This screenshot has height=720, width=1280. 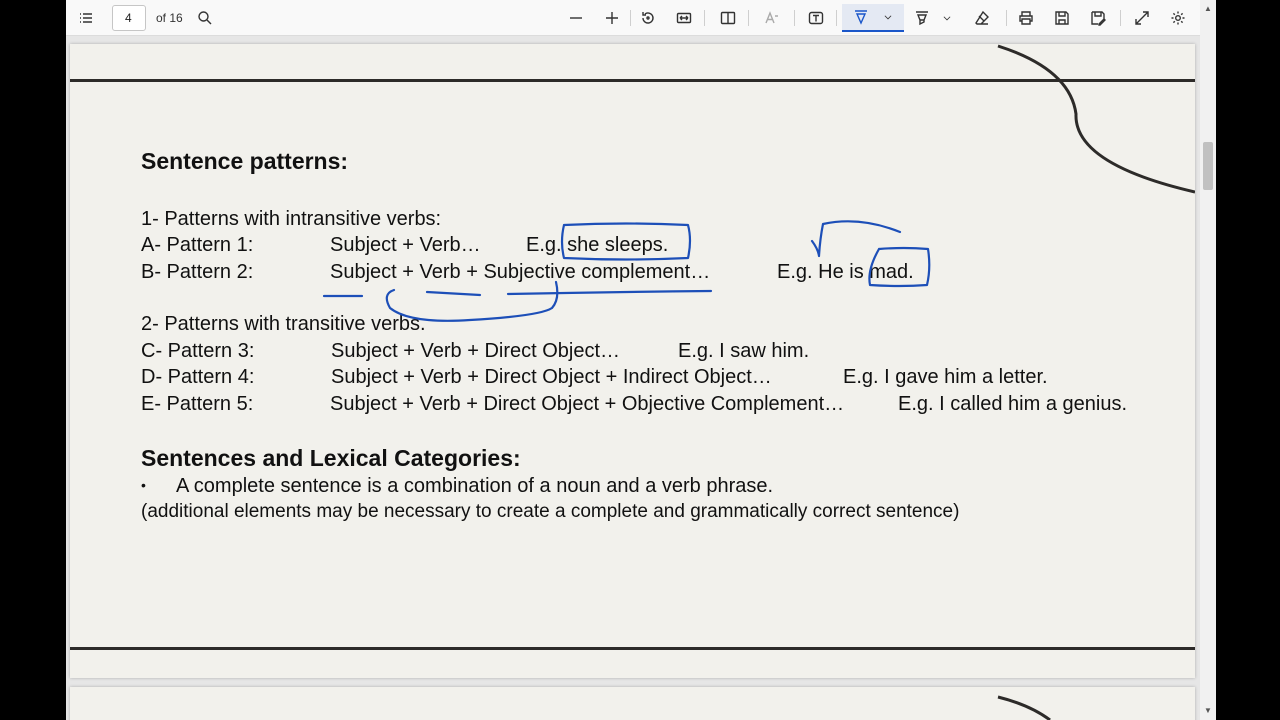 What do you see at coordinates (1142, 18) in the screenshot?
I see `fullscreen-icon` at bounding box center [1142, 18].